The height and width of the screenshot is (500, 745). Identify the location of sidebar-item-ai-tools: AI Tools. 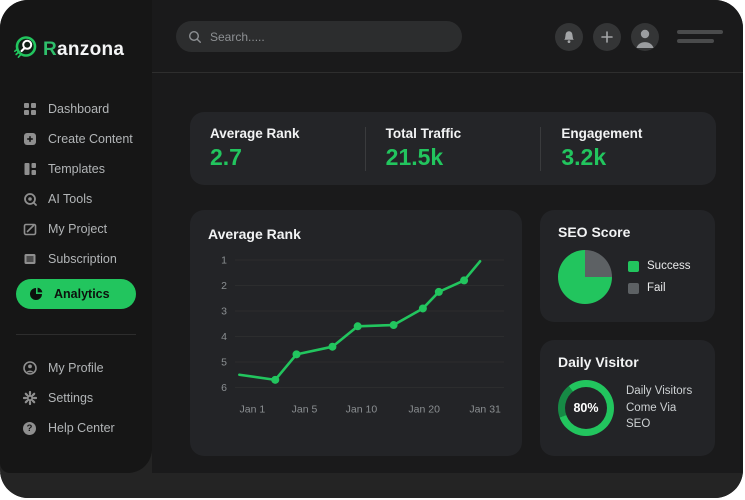
(76, 199).